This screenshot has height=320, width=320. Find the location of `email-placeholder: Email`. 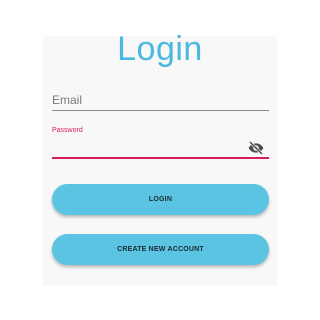

email-placeholder: Email is located at coordinates (67, 100).